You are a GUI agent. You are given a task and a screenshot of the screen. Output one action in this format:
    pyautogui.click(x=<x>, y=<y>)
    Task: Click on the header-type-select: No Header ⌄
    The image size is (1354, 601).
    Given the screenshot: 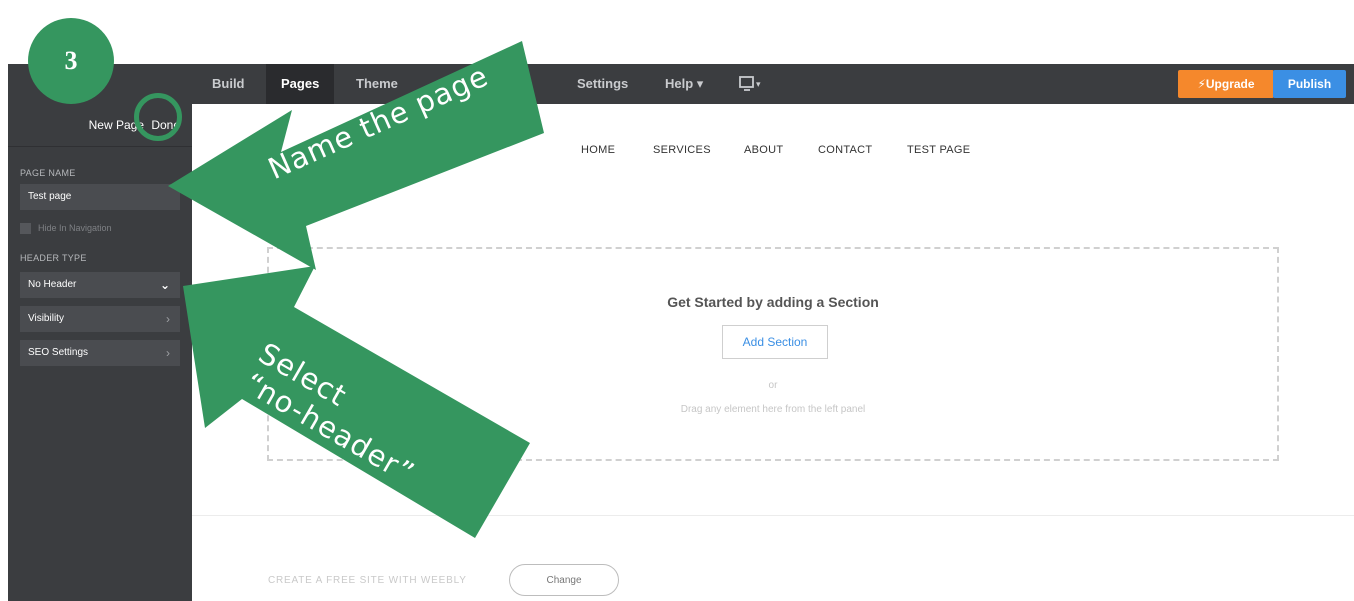 What is the action you would take?
    pyautogui.click(x=100, y=285)
    